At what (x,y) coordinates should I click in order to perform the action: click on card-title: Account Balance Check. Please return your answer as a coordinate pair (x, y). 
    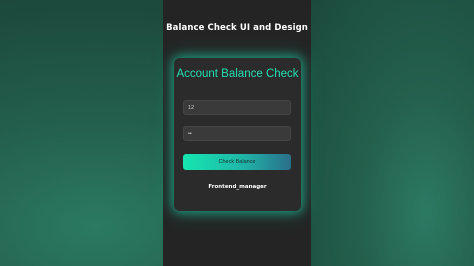
    Looking at the image, I should click on (237, 74).